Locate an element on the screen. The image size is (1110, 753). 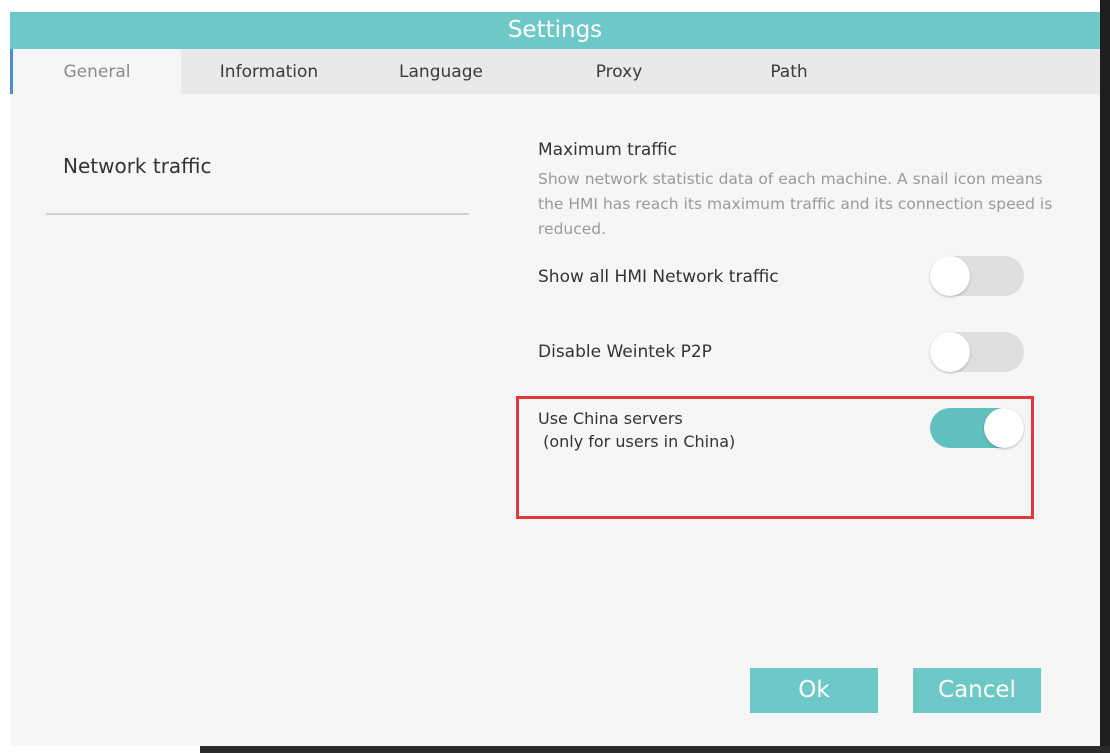
tab-information: Information is located at coordinates (269, 71).